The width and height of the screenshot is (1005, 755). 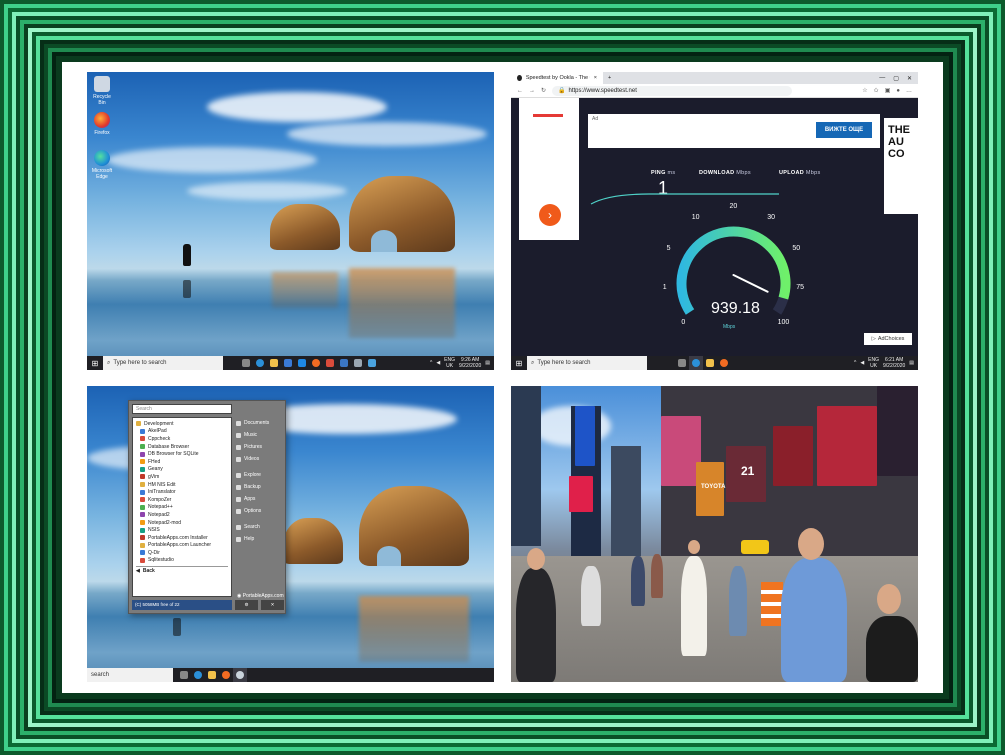 What do you see at coordinates (182, 470) in the screenshot?
I see `app-list-item: Geany` at bounding box center [182, 470].